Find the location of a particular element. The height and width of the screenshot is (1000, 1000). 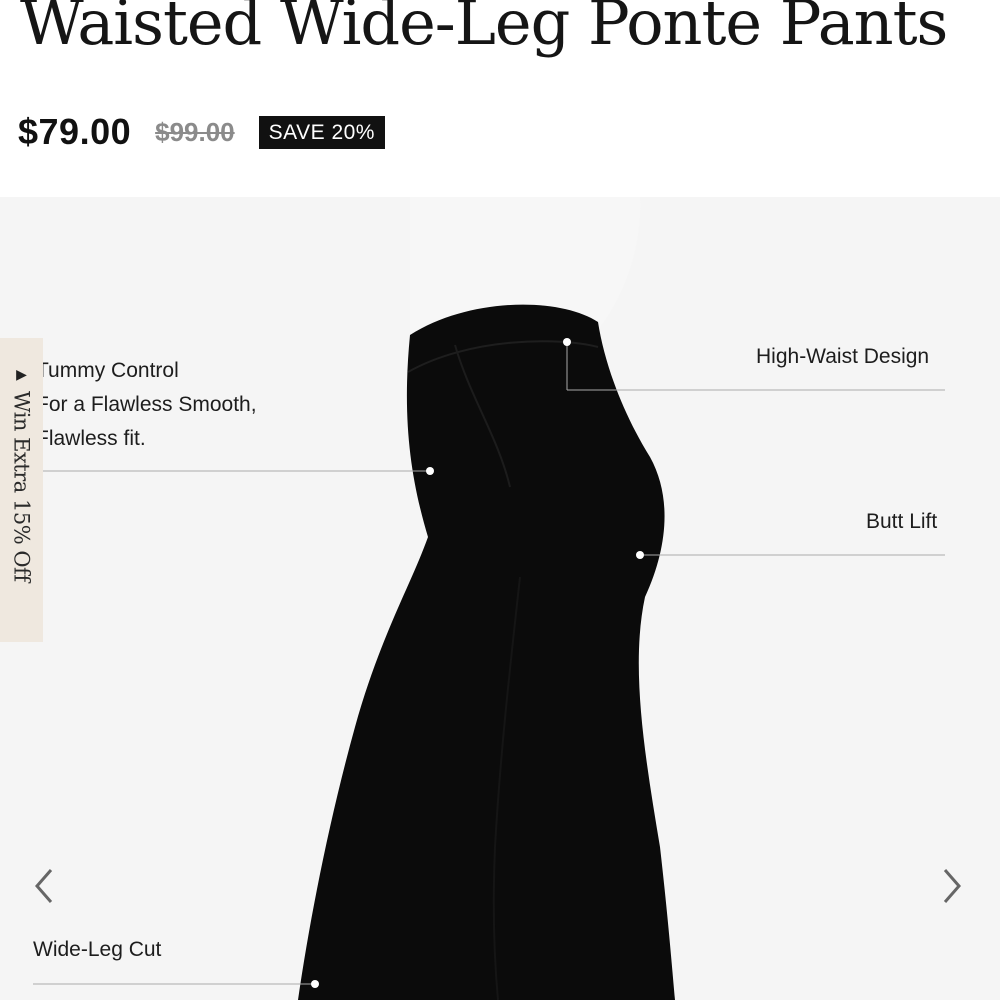

butt-lift-callout: Butt Lift is located at coordinates (902, 521).